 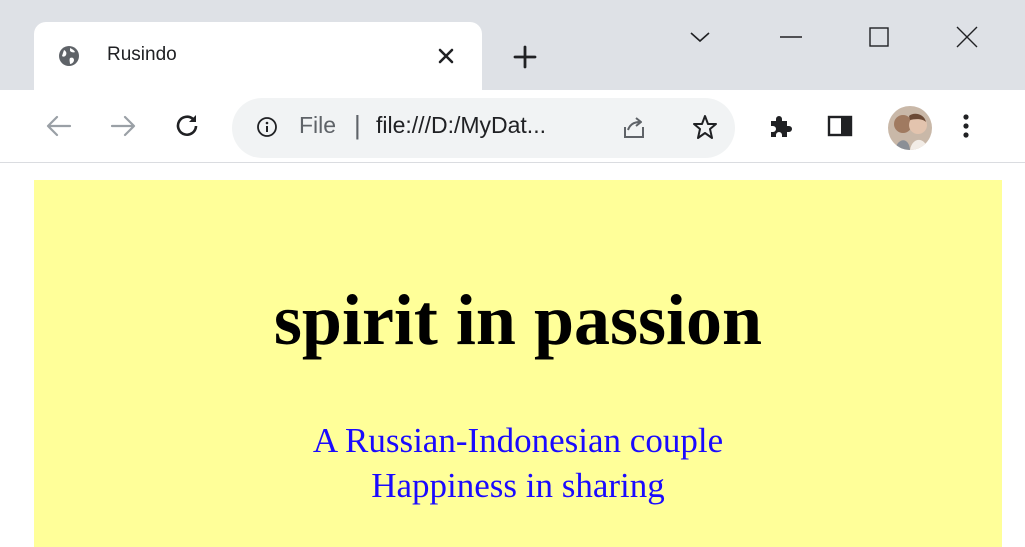 I want to click on page-heading: spirit in passion, so click(x=518, y=320).